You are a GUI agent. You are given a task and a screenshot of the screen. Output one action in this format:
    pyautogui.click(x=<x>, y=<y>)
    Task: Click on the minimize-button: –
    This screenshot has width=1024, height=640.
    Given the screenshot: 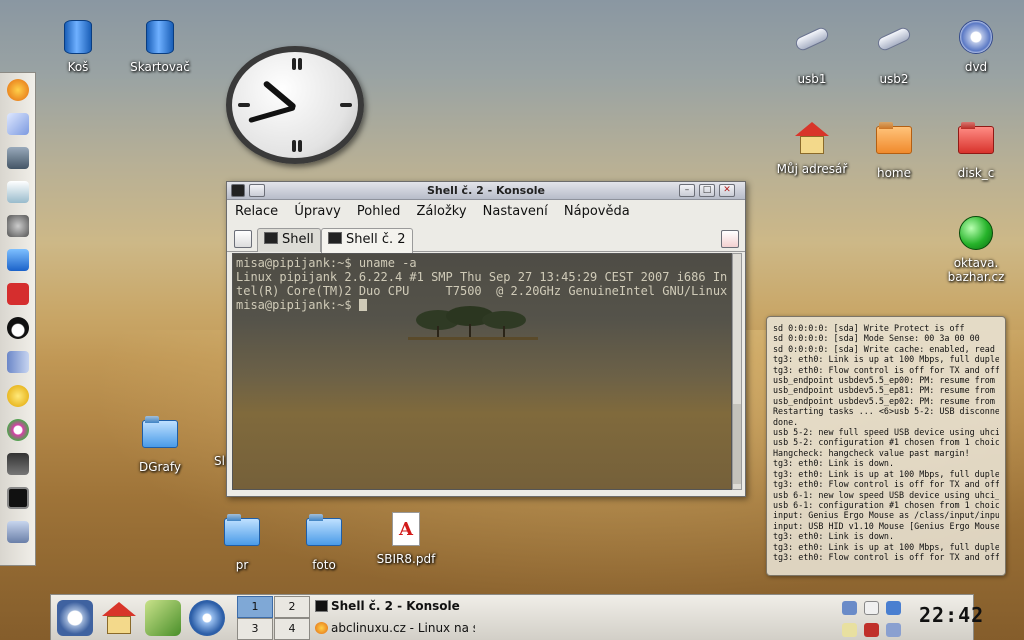 What is the action you would take?
    pyautogui.click(x=687, y=190)
    